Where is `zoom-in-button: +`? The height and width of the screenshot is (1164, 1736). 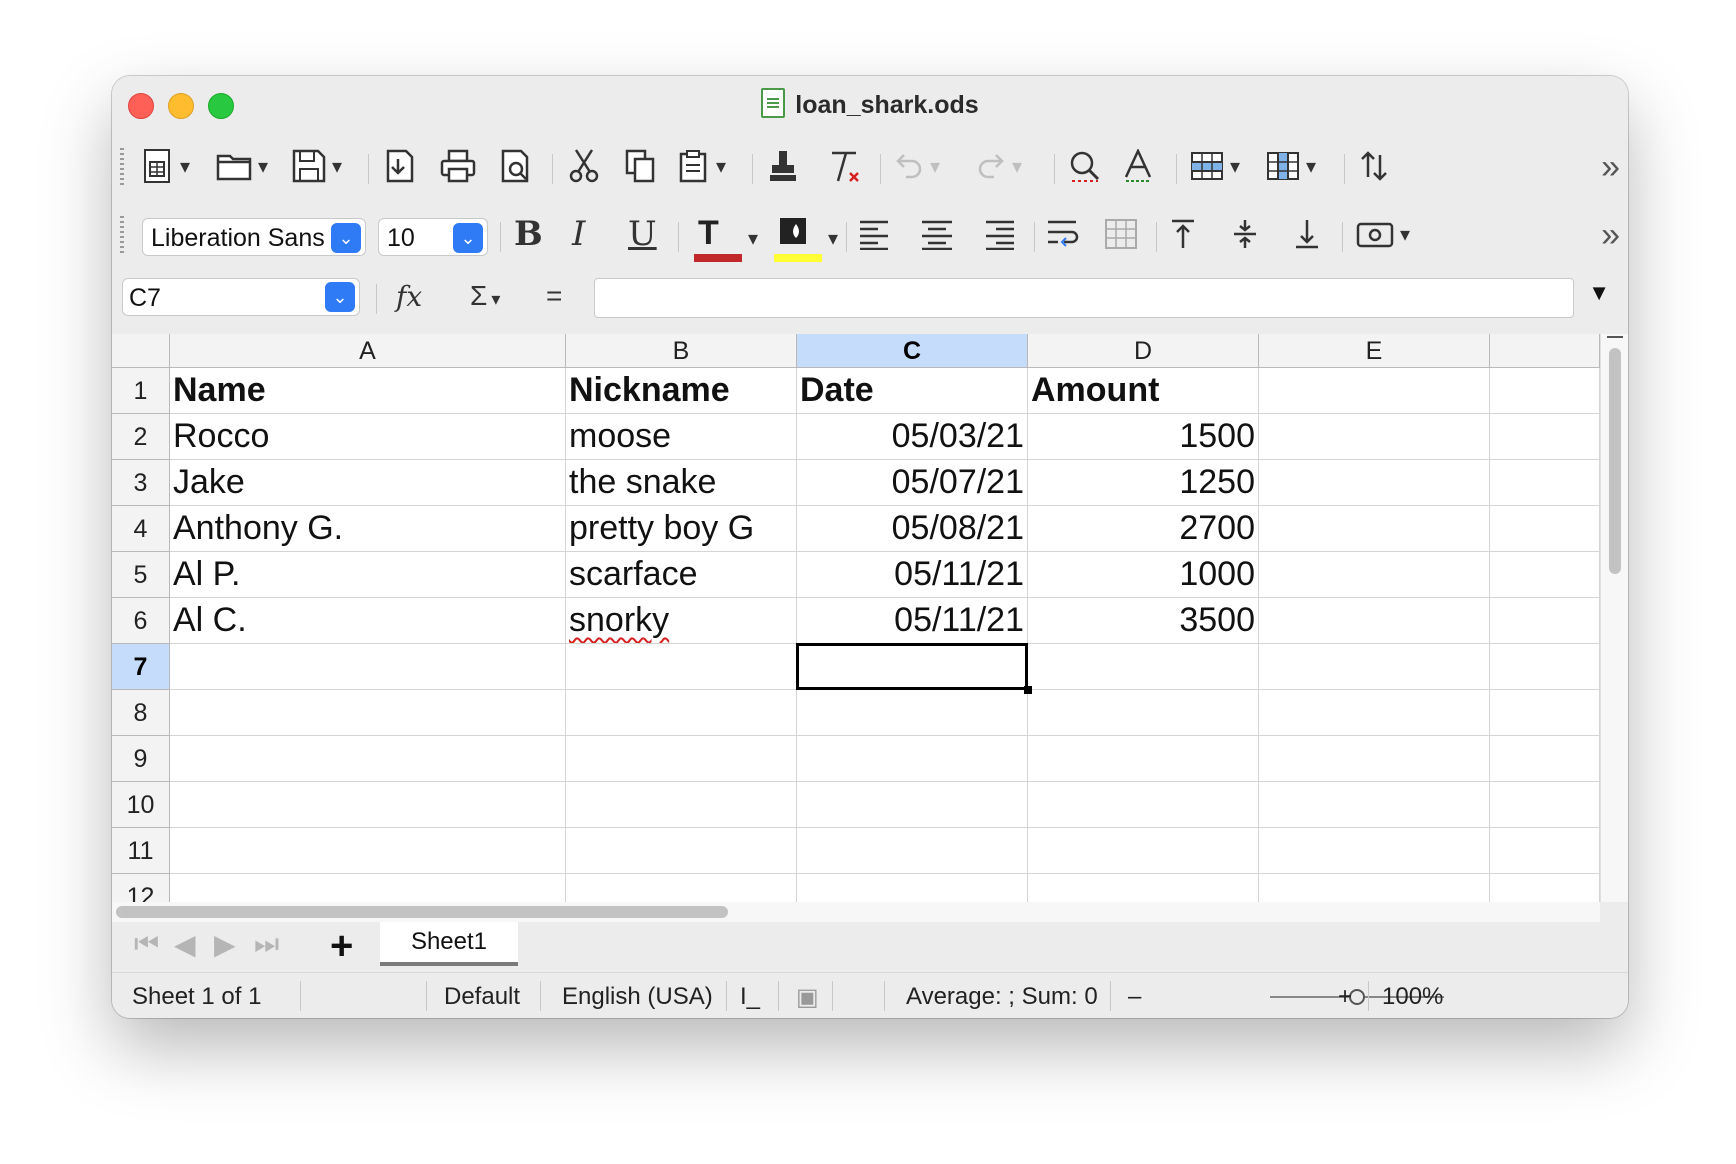
zoom-in-button: + is located at coordinates (1345, 997).